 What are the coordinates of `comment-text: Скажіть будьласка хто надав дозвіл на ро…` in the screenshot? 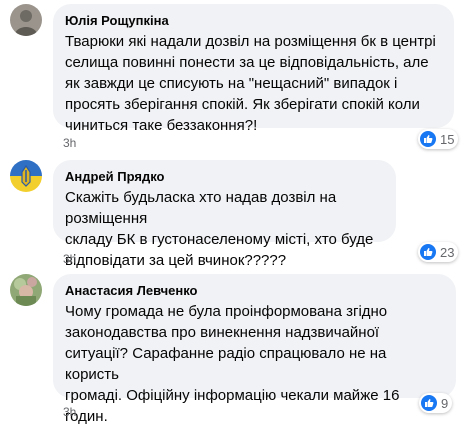 It's located at (219, 229).